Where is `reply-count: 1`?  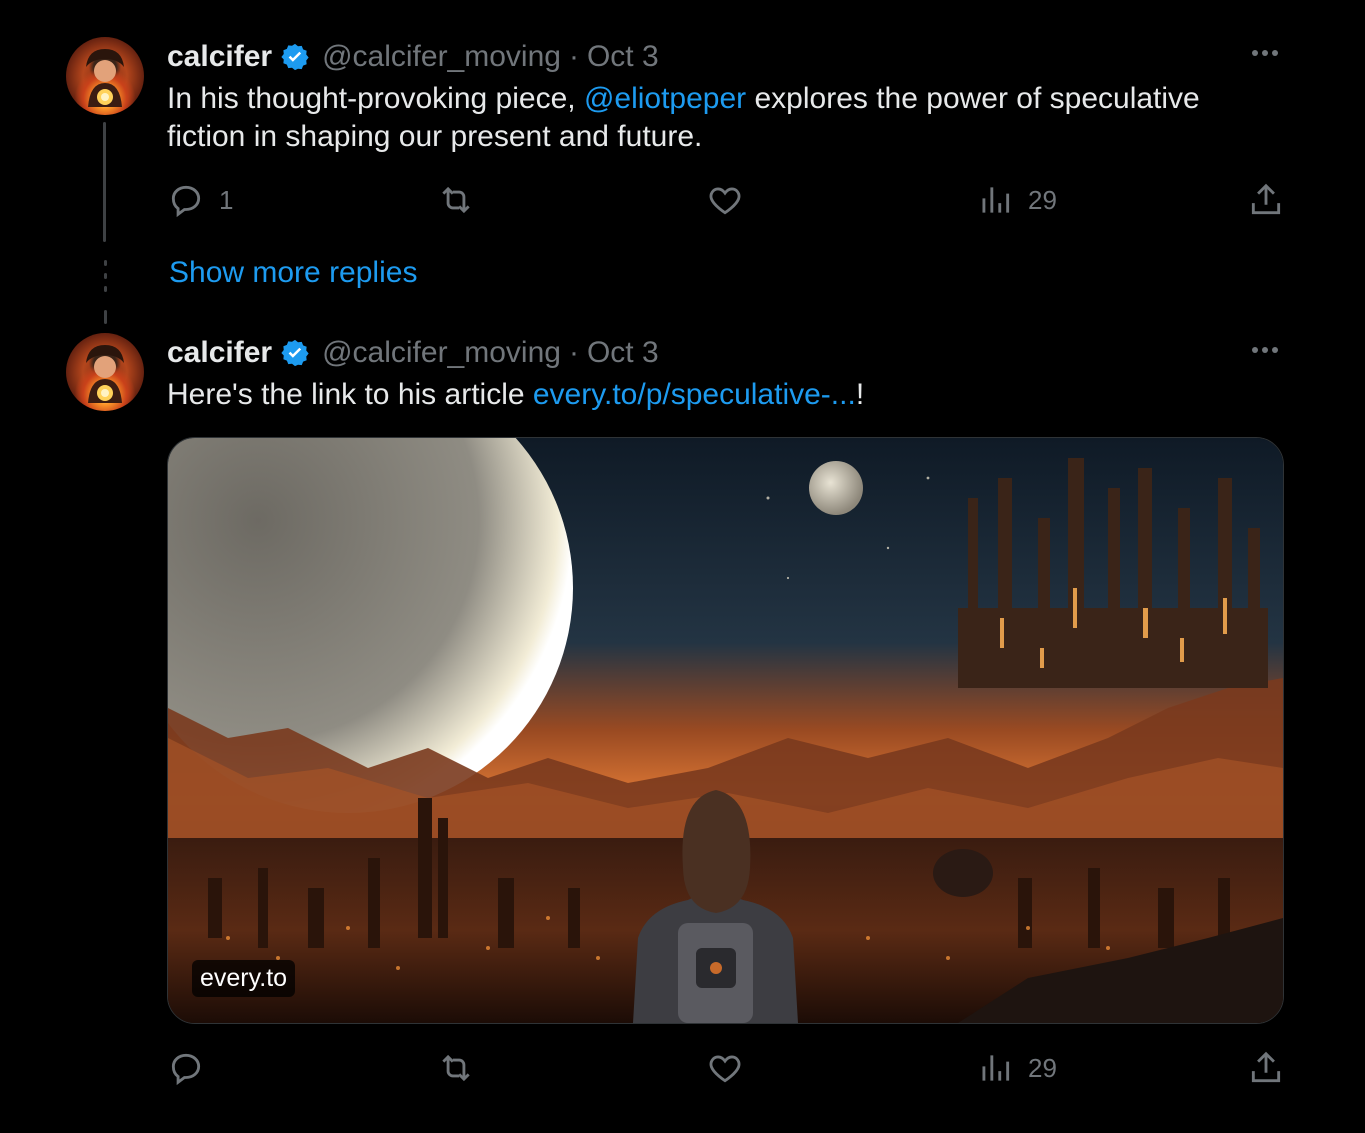
reply-count: 1 is located at coordinates (226, 199).